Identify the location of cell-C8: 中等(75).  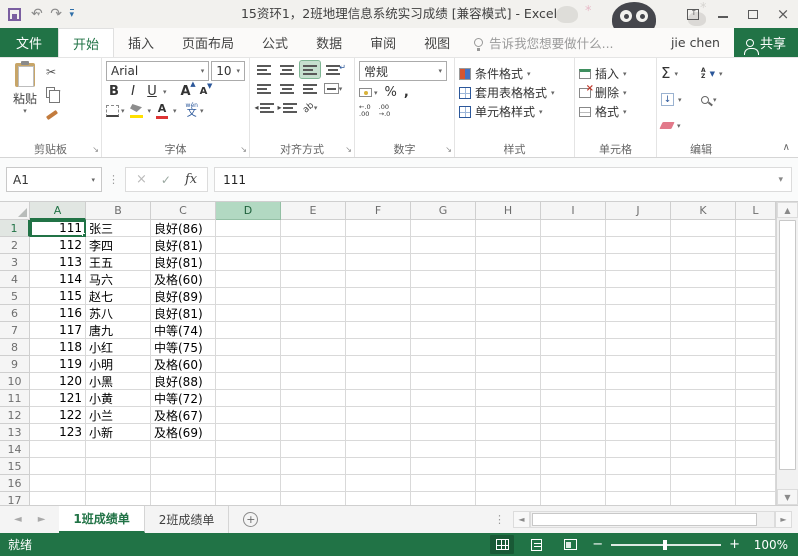
(183, 347).